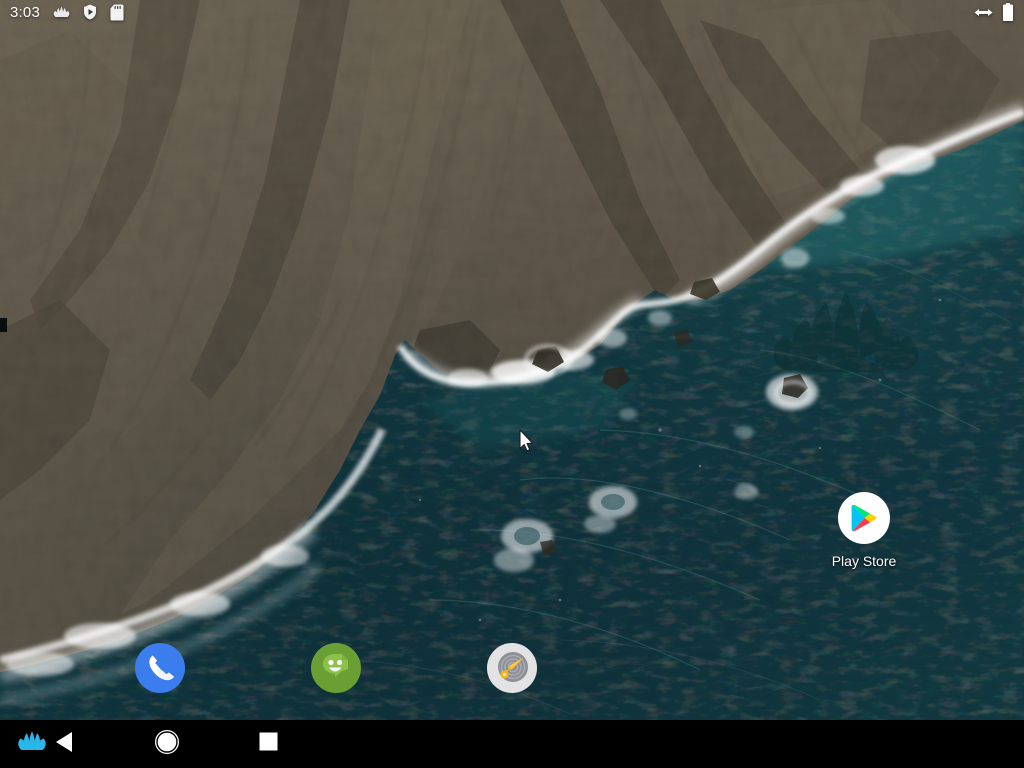  I want to click on screen-edge-notch, so click(3, 325).